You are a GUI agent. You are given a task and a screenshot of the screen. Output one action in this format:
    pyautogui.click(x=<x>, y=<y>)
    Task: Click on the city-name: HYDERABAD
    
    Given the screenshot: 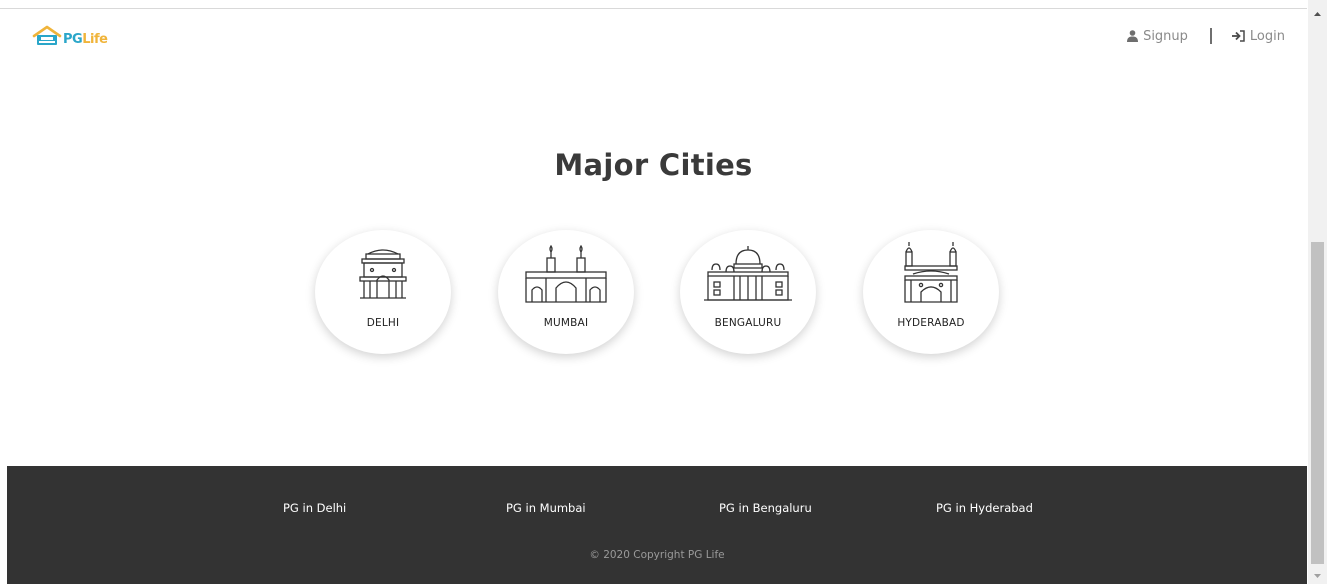 What is the action you would take?
    pyautogui.click(x=931, y=323)
    